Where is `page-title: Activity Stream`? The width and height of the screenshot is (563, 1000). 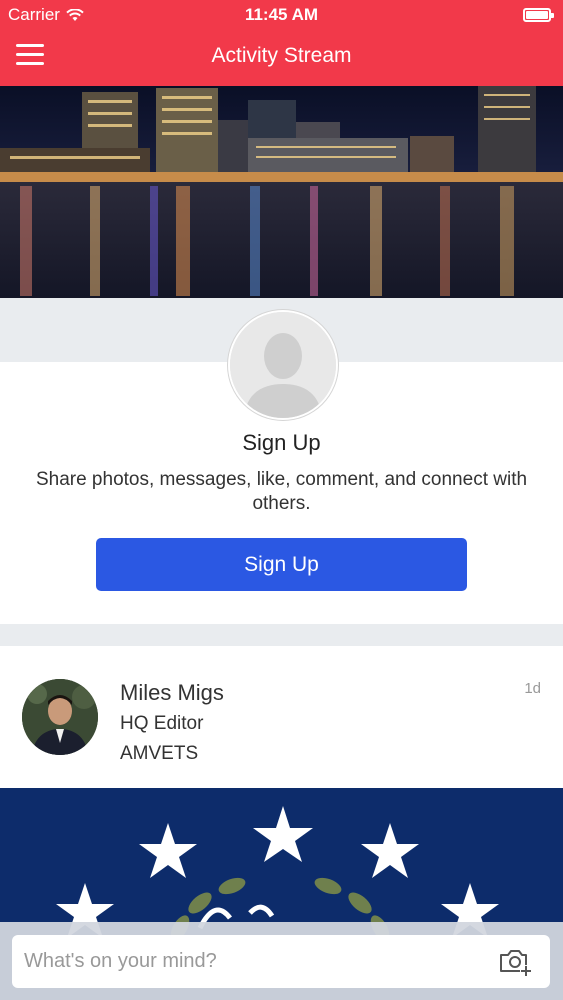 page-title: Activity Stream is located at coordinates (281, 55).